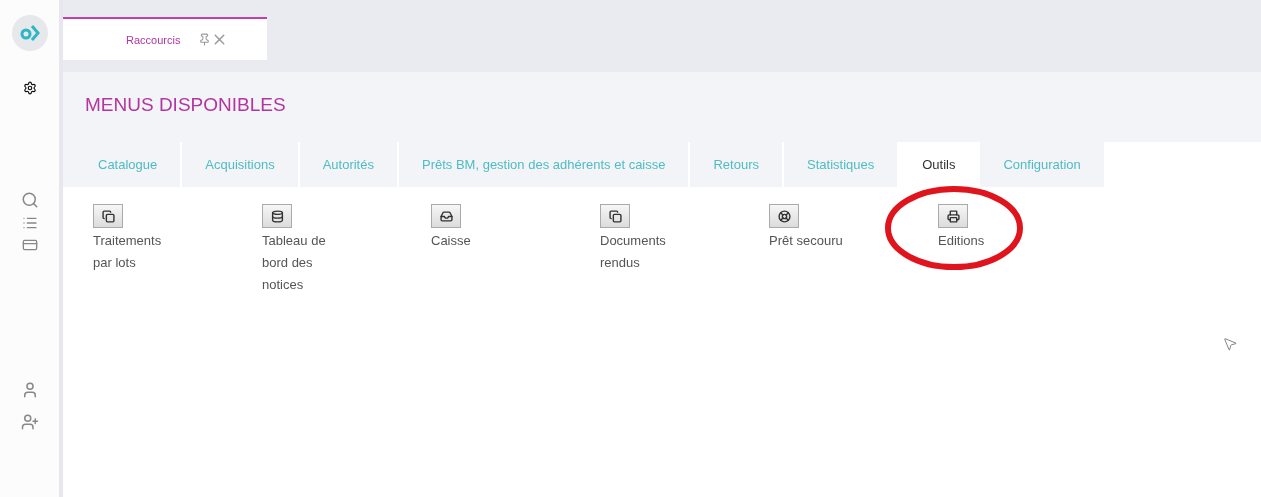  I want to click on inbox-icon, so click(446, 216).